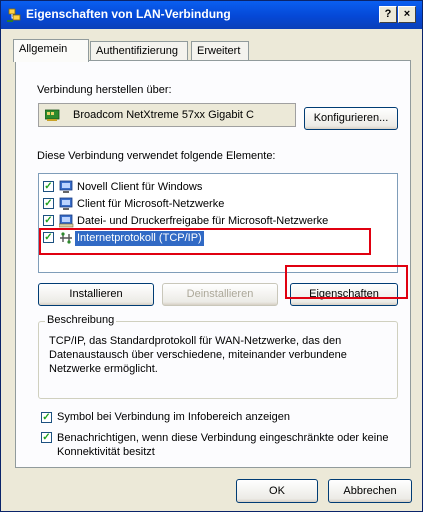 Image resolution: width=423 pixels, height=512 pixels. Describe the element at coordinates (388, 14) in the screenshot. I see `help-button: ?` at that location.